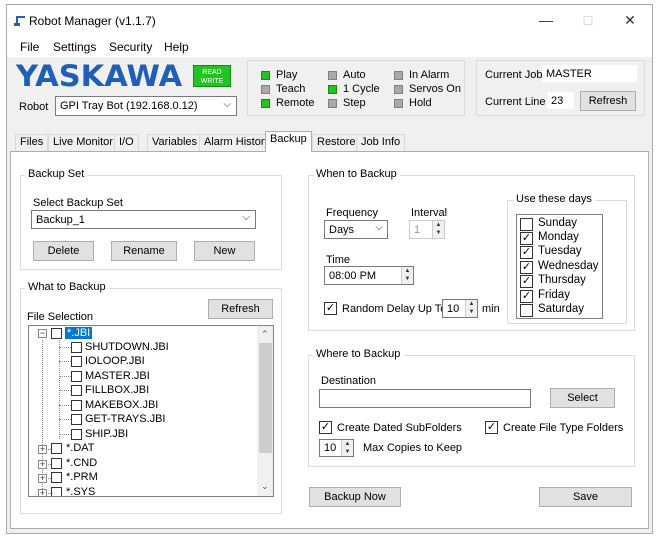  What do you see at coordinates (80, 491) in the screenshot?
I see `tree-node-sys: *.SYS` at bounding box center [80, 491].